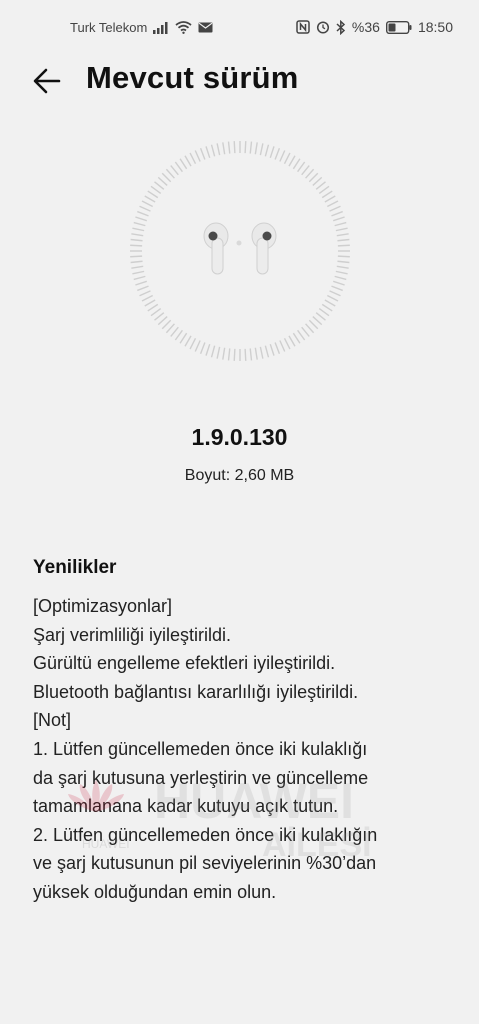 Image resolution: width=479 pixels, height=1024 pixels. I want to click on bluetooth-icon, so click(341, 27).